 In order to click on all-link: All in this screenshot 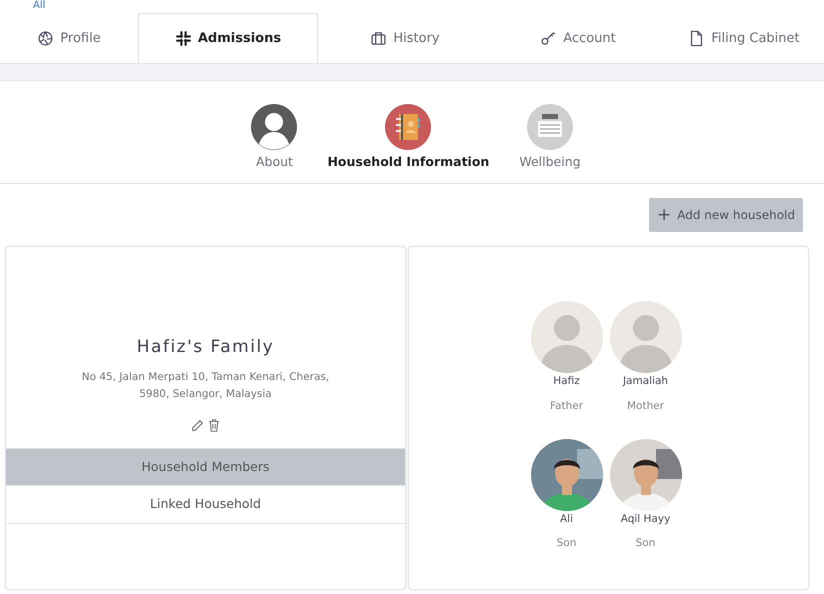, I will do `click(39, 6)`.